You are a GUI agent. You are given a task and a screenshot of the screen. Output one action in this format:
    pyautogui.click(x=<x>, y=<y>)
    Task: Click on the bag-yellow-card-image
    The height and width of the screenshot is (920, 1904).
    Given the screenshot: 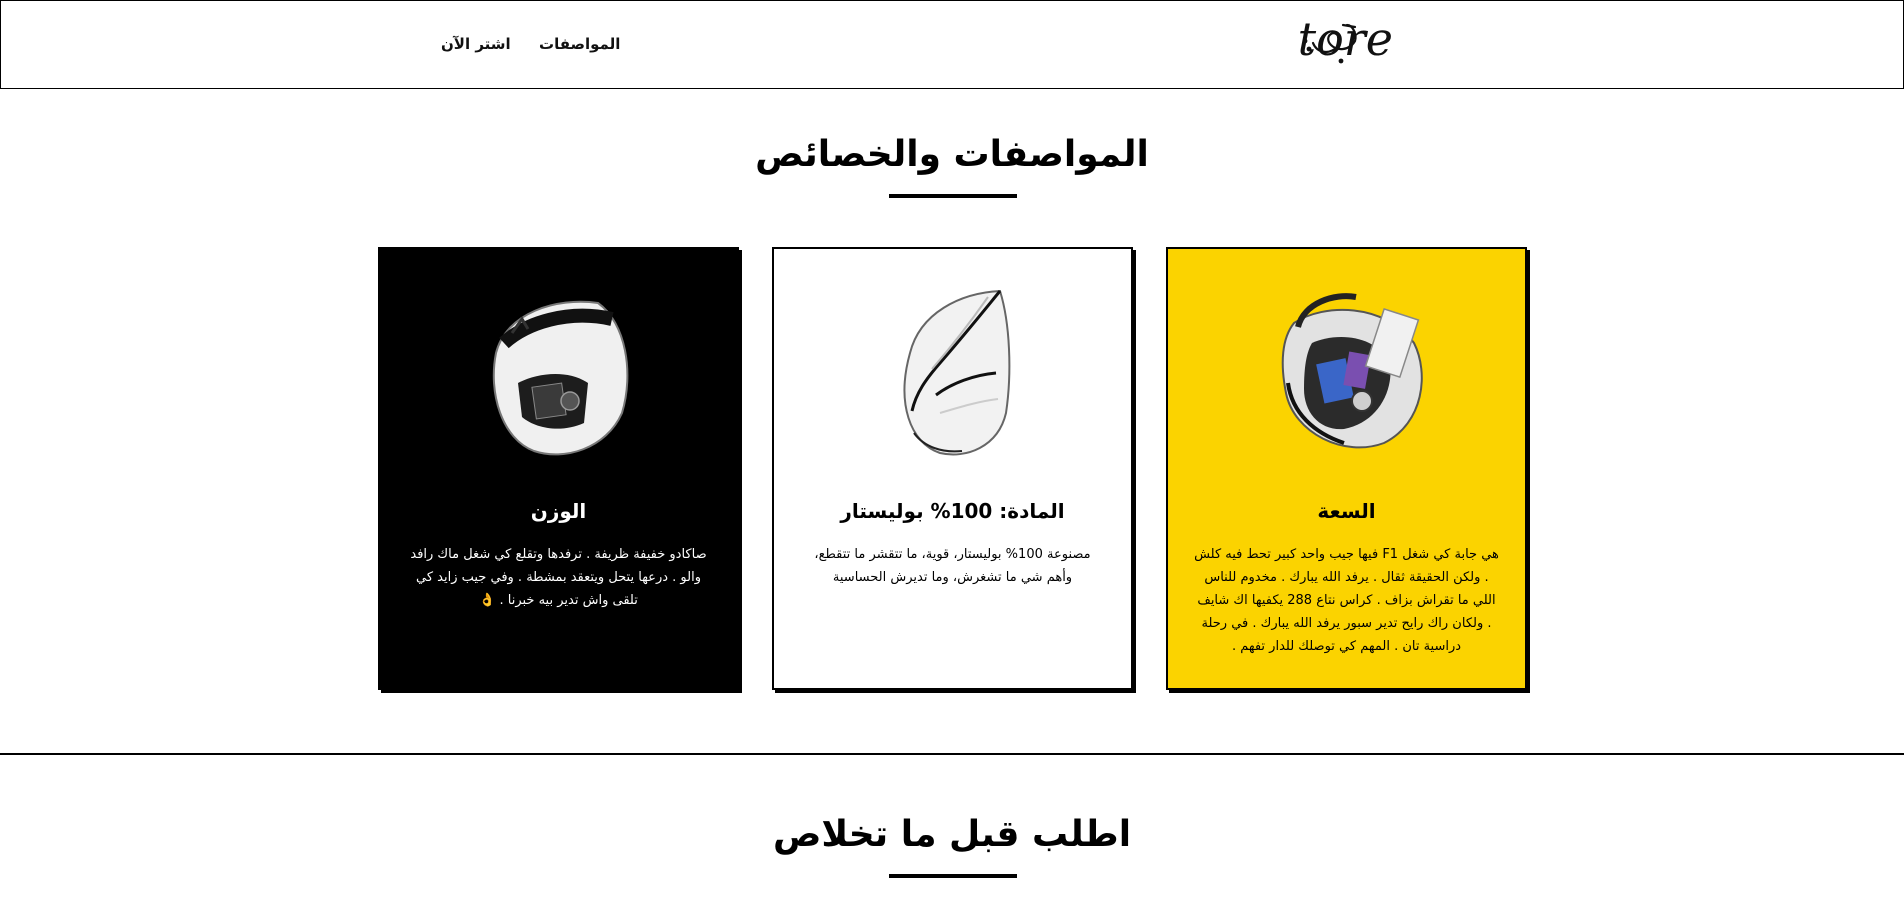 What is the action you would take?
    pyautogui.click(x=1352, y=371)
    